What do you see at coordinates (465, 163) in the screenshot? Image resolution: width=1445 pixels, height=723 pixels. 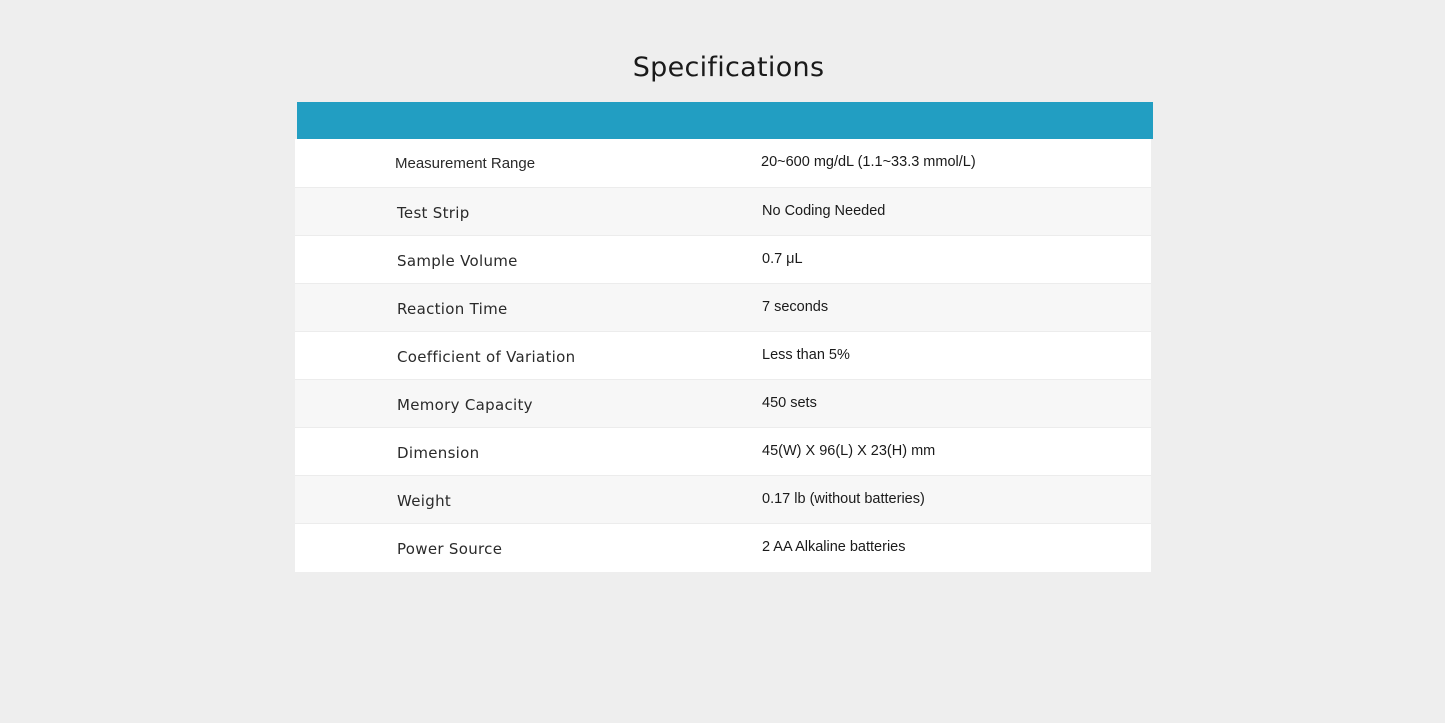 I see `spec-label: Measurement Range` at bounding box center [465, 163].